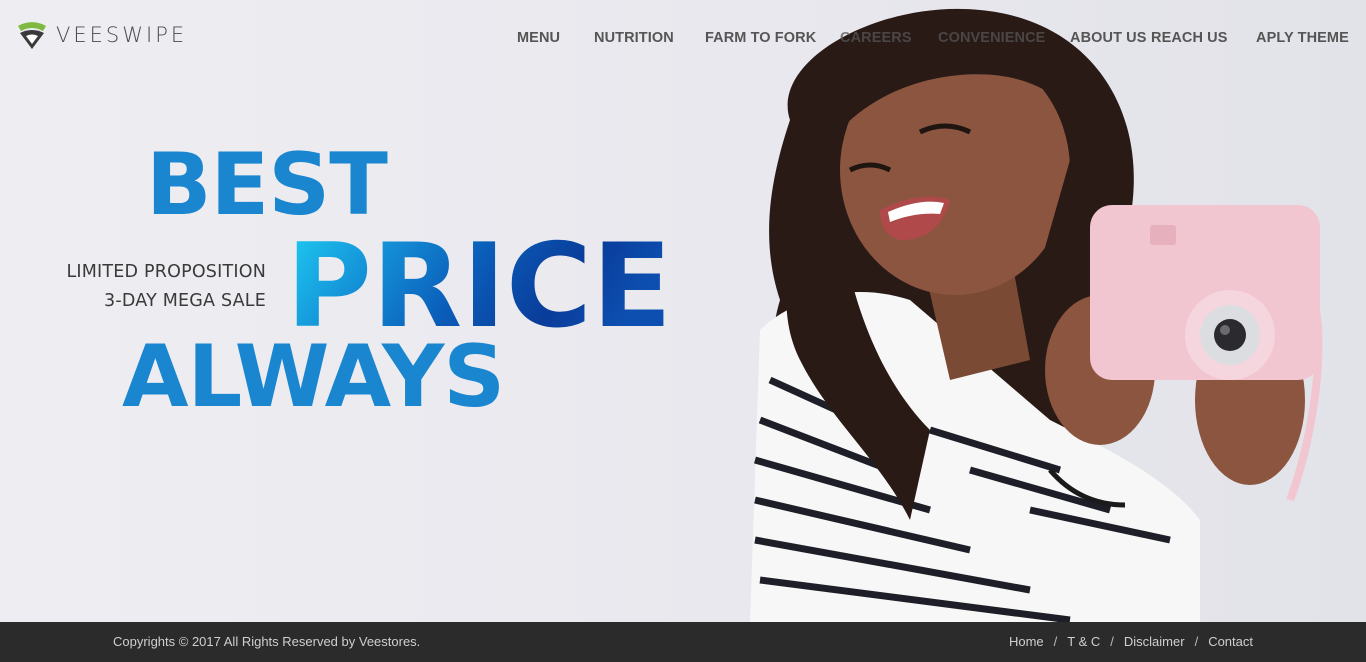 The image size is (1366, 662). Describe the element at coordinates (185, 301) in the screenshot. I see `promo-line-2: 3-DAY MEGA SALE` at that location.